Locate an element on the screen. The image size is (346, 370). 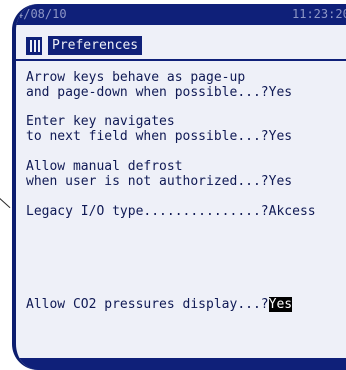
page-title: Preferences is located at coordinates (95, 45).